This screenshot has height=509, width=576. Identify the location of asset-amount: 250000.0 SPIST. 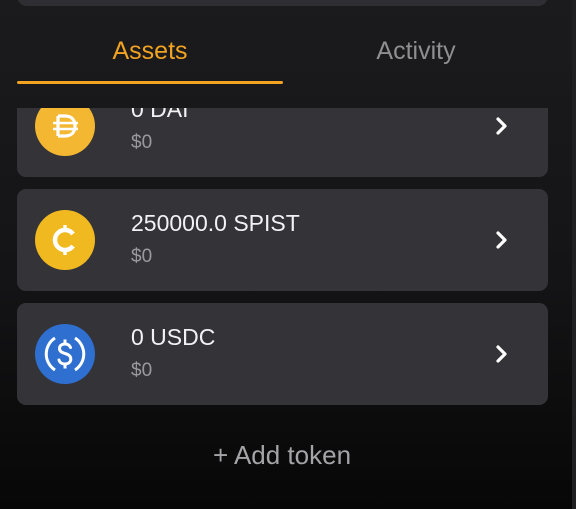
(215, 223).